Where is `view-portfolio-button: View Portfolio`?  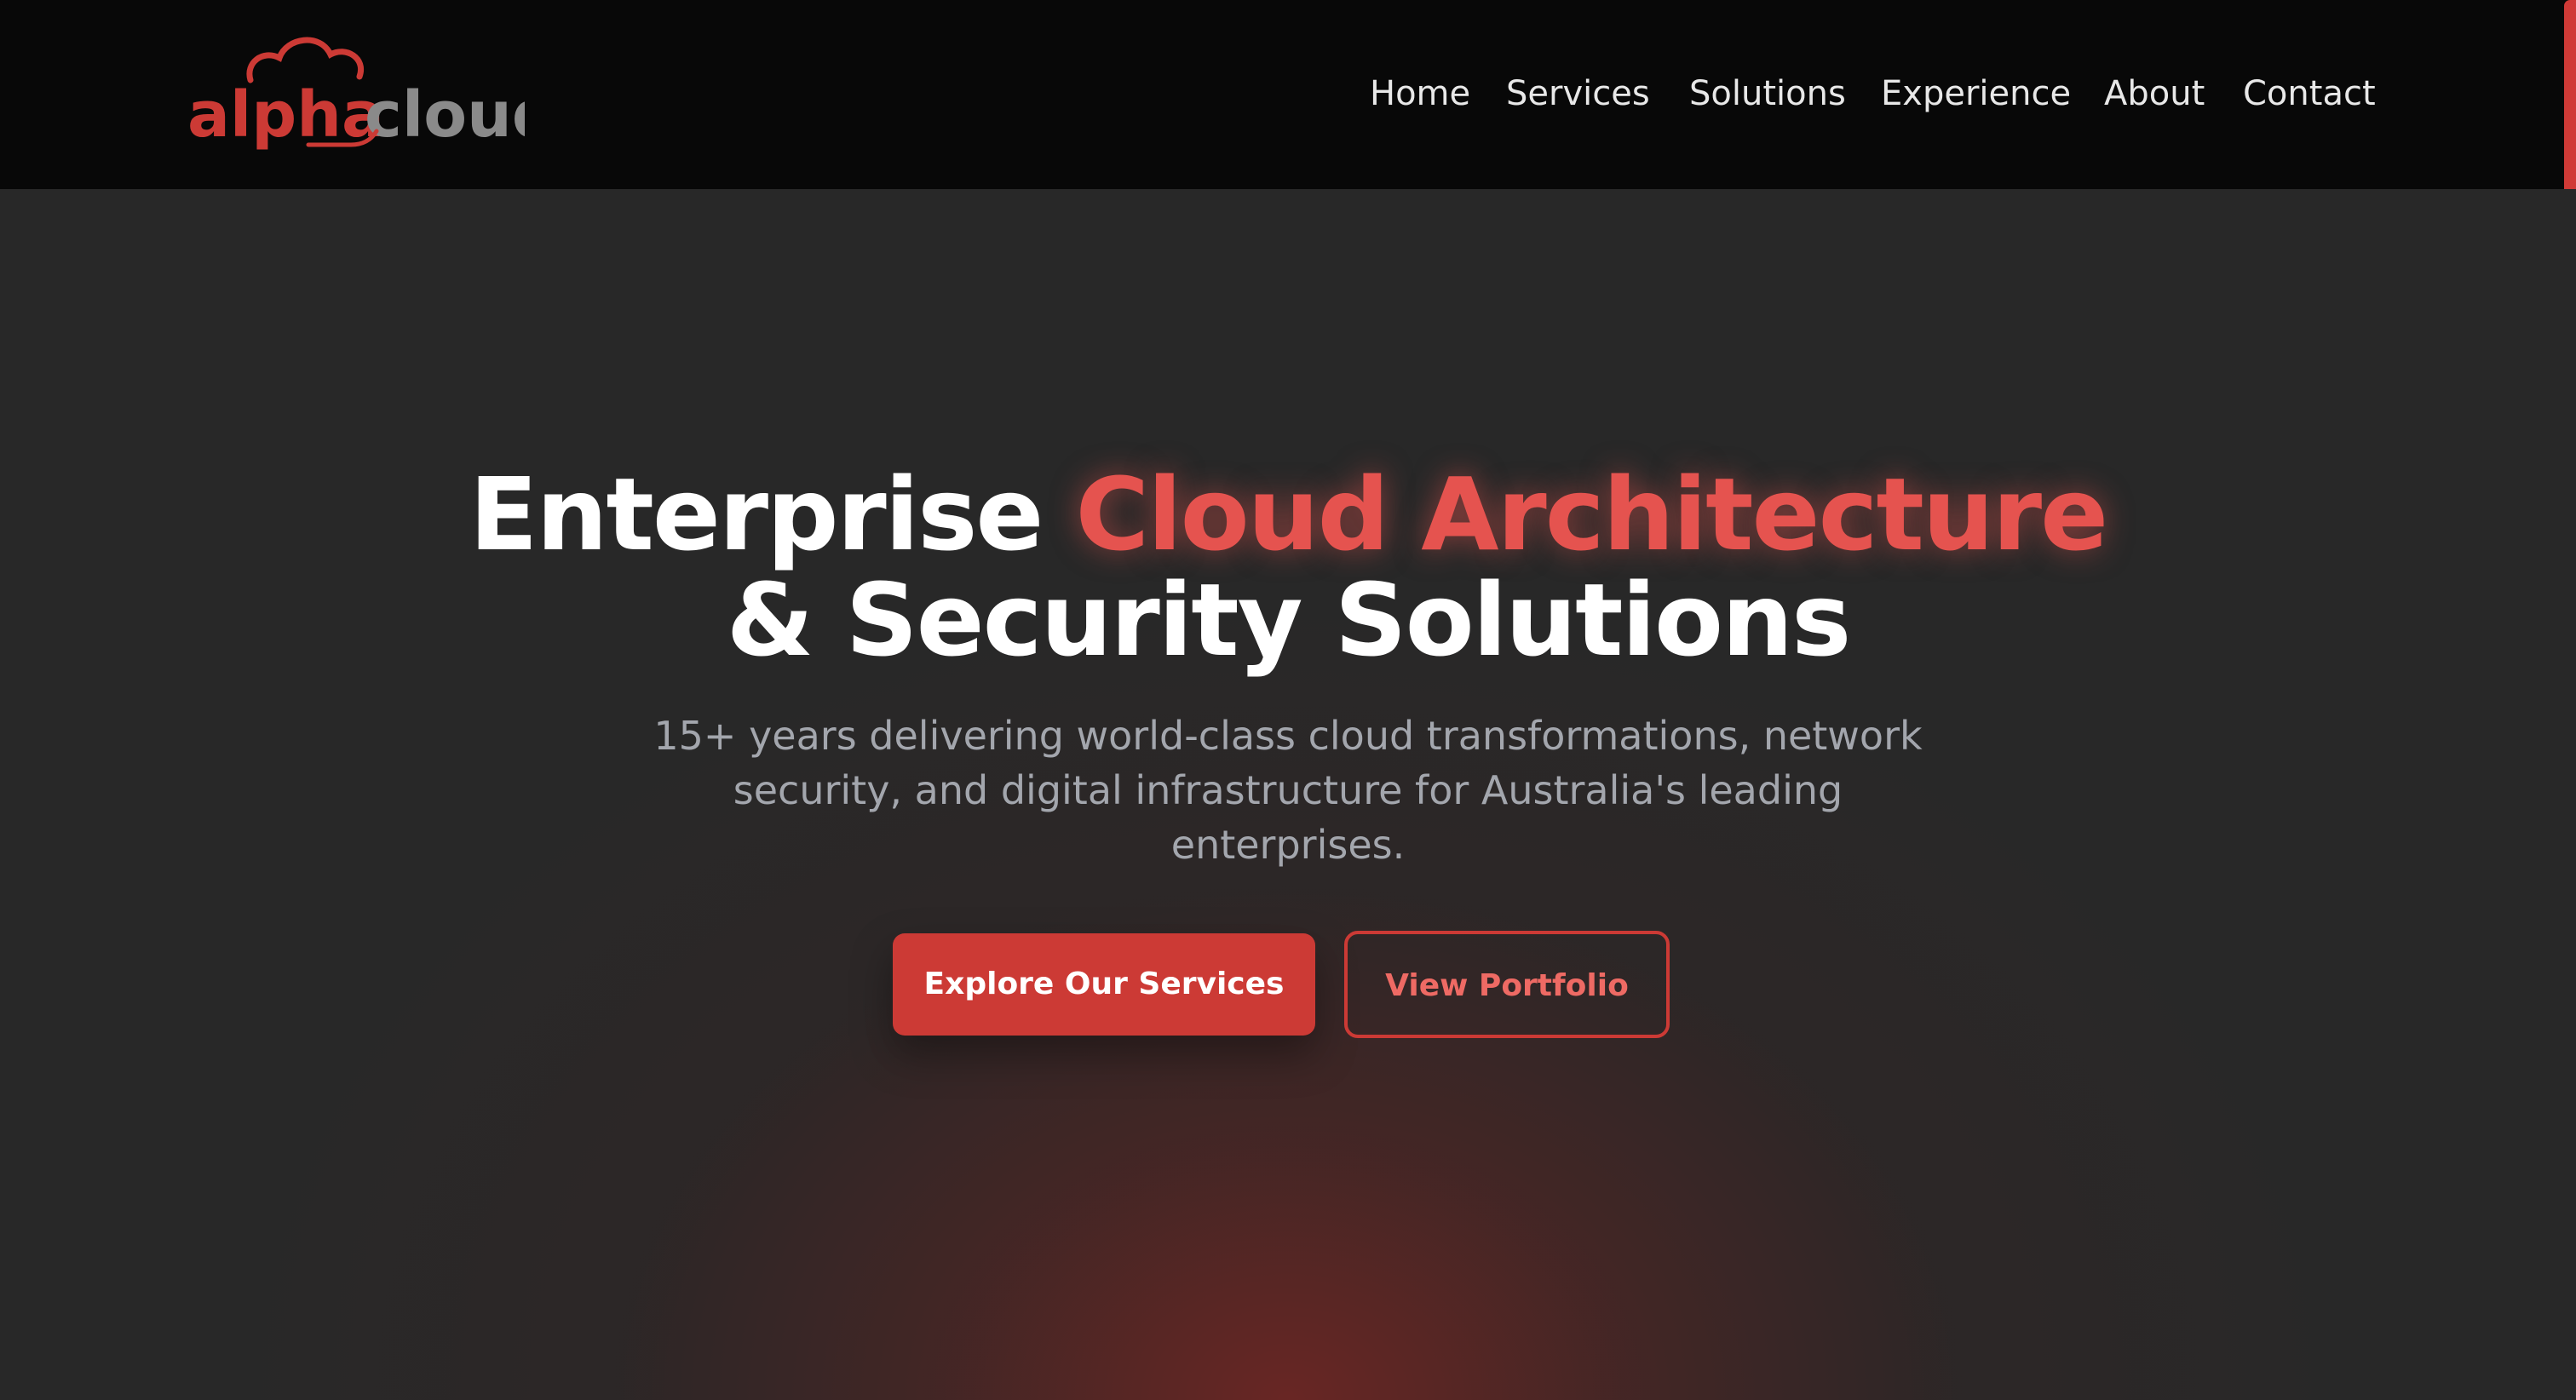 view-portfolio-button: View Portfolio is located at coordinates (1507, 985).